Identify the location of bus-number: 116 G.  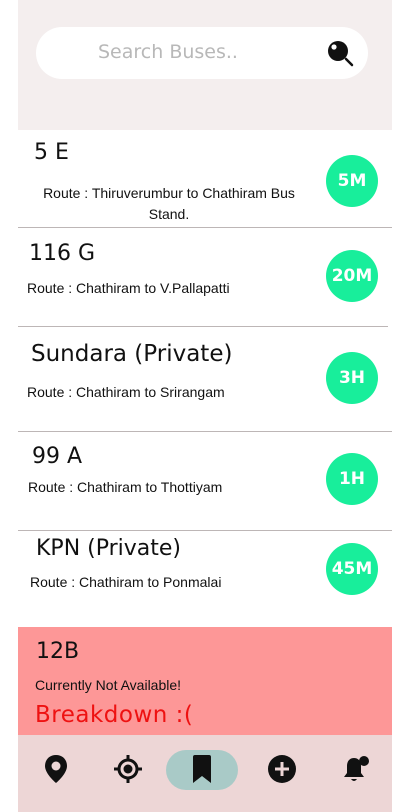
(62, 253).